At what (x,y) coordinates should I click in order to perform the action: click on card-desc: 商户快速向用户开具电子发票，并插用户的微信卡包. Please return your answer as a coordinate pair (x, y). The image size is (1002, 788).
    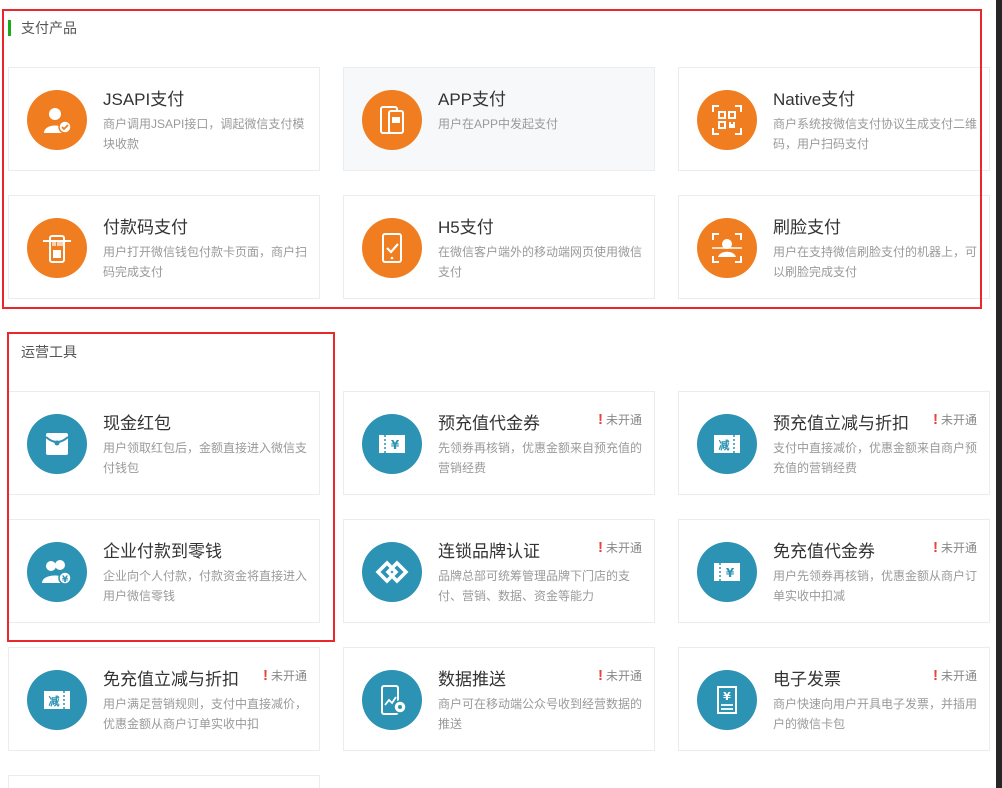
    Looking at the image, I should click on (875, 714).